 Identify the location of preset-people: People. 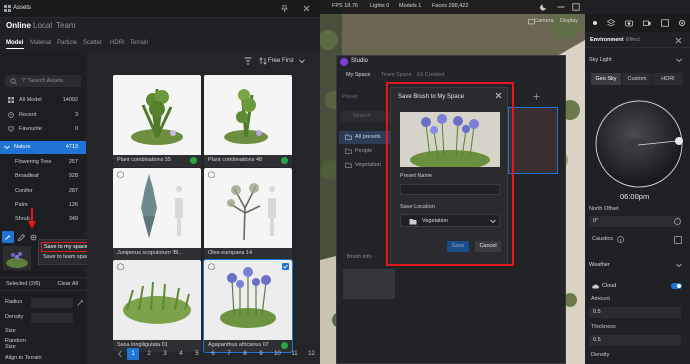
(365, 151).